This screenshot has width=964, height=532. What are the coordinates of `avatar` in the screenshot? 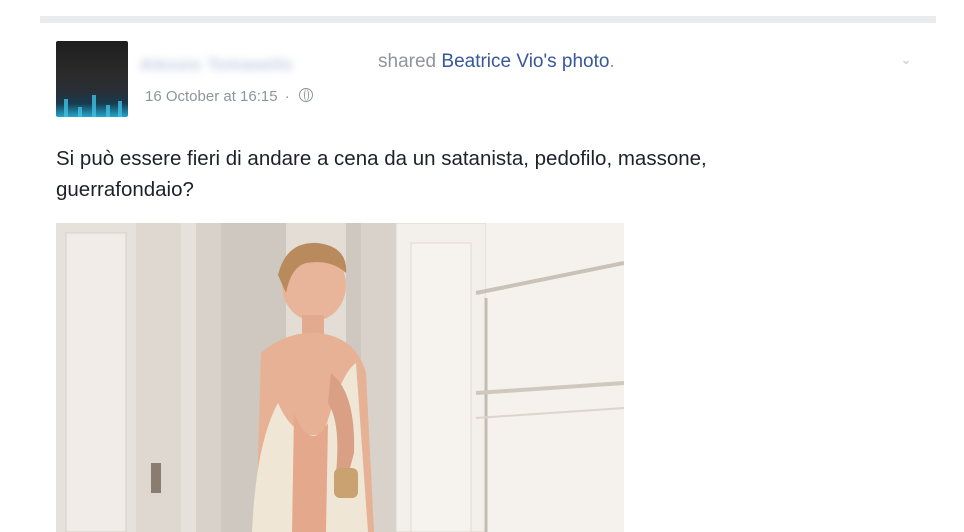 It's located at (92, 79).